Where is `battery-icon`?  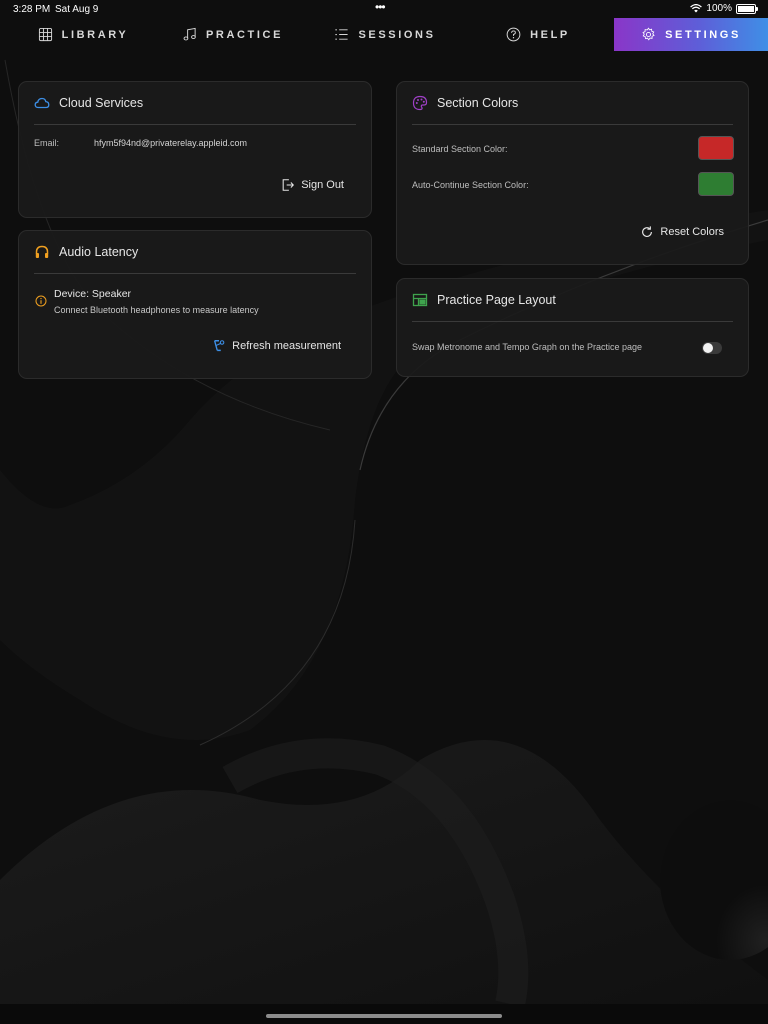 battery-icon is located at coordinates (747, 8).